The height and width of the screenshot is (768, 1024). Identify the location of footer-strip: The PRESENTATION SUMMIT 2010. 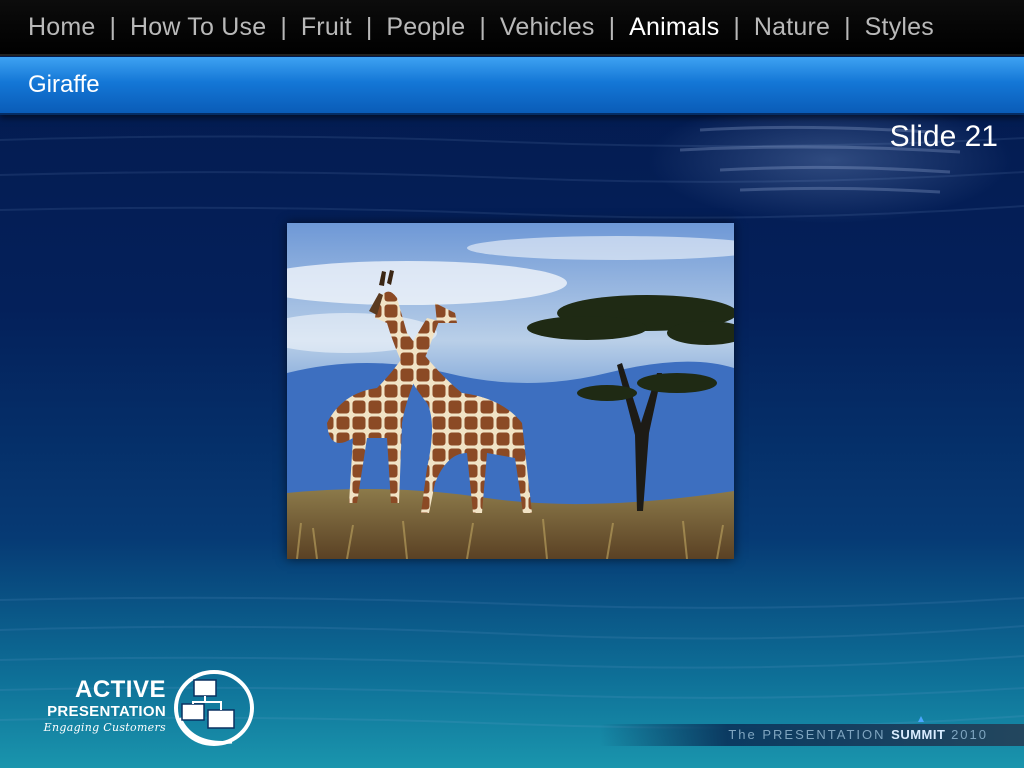
(812, 735).